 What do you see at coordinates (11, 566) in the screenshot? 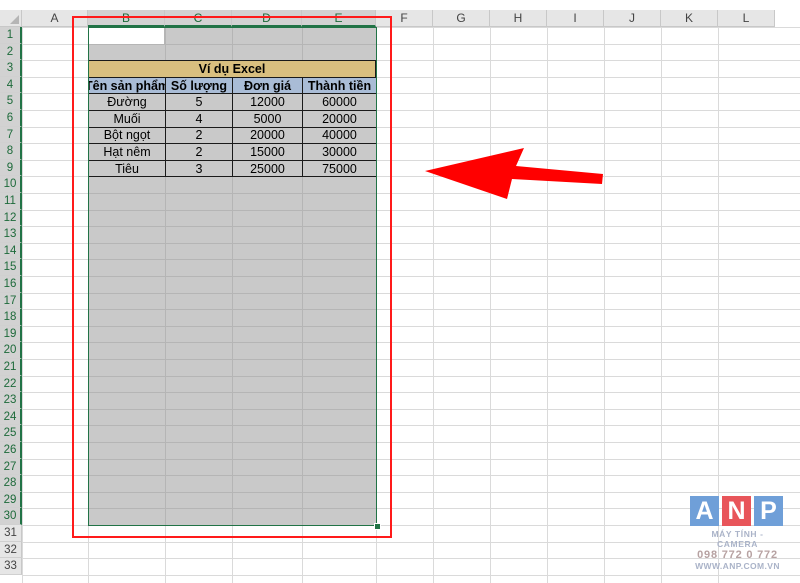
I see `row-header-33: 33` at bounding box center [11, 566].